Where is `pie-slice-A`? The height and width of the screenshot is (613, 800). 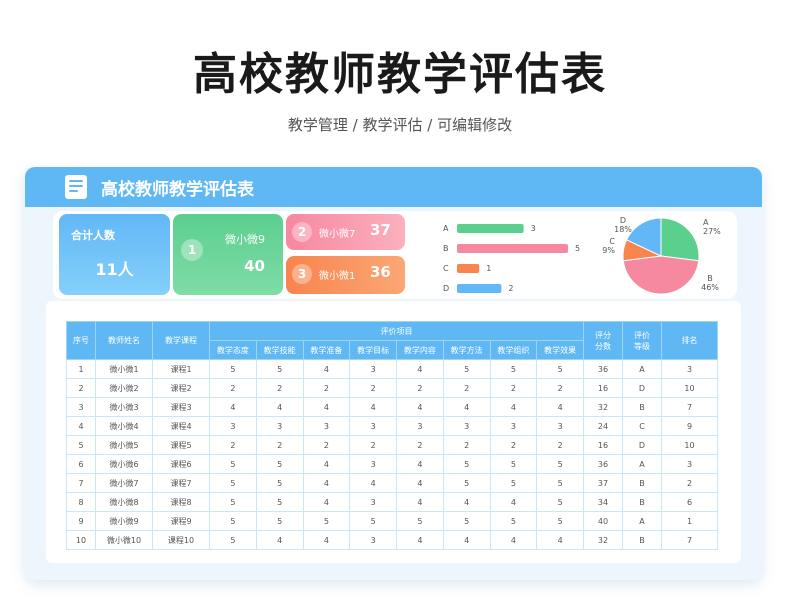 pie-slice-A is located at coordinates (680, 239).